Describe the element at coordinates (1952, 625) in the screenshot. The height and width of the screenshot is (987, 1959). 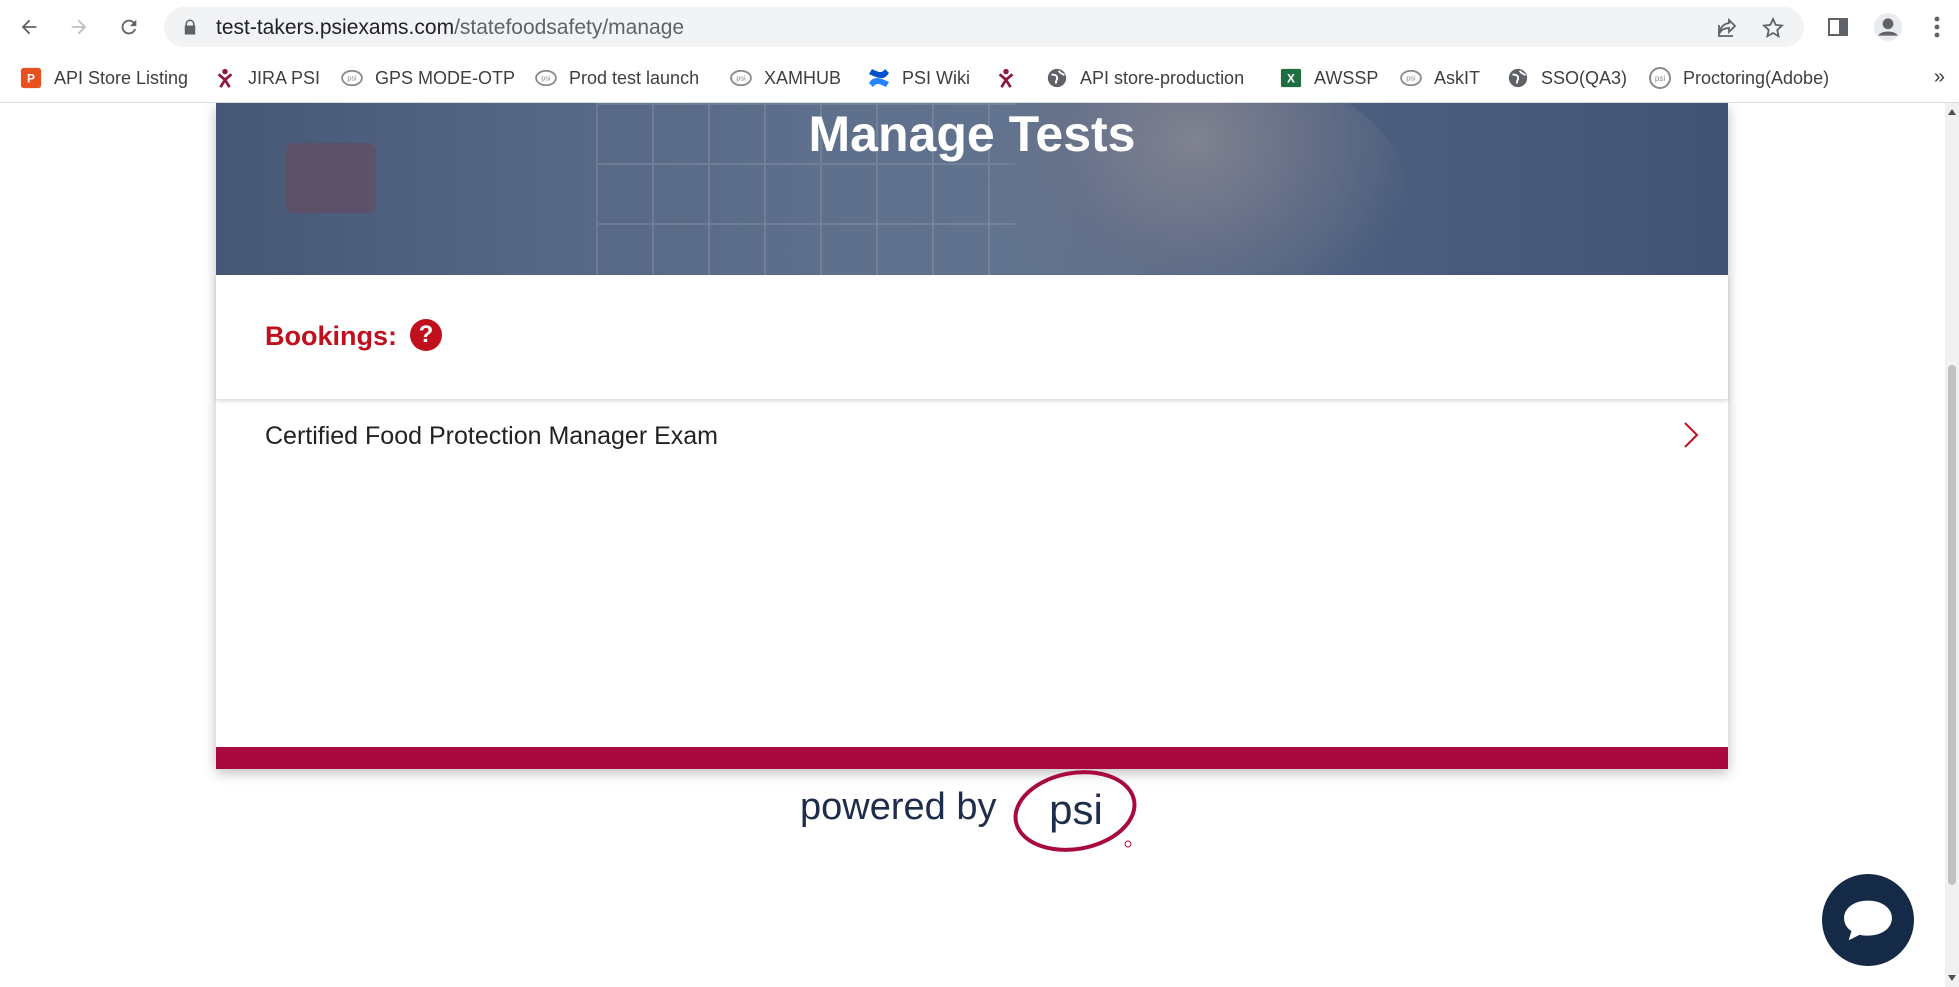
I see `scrollbar-thumb` at that location.